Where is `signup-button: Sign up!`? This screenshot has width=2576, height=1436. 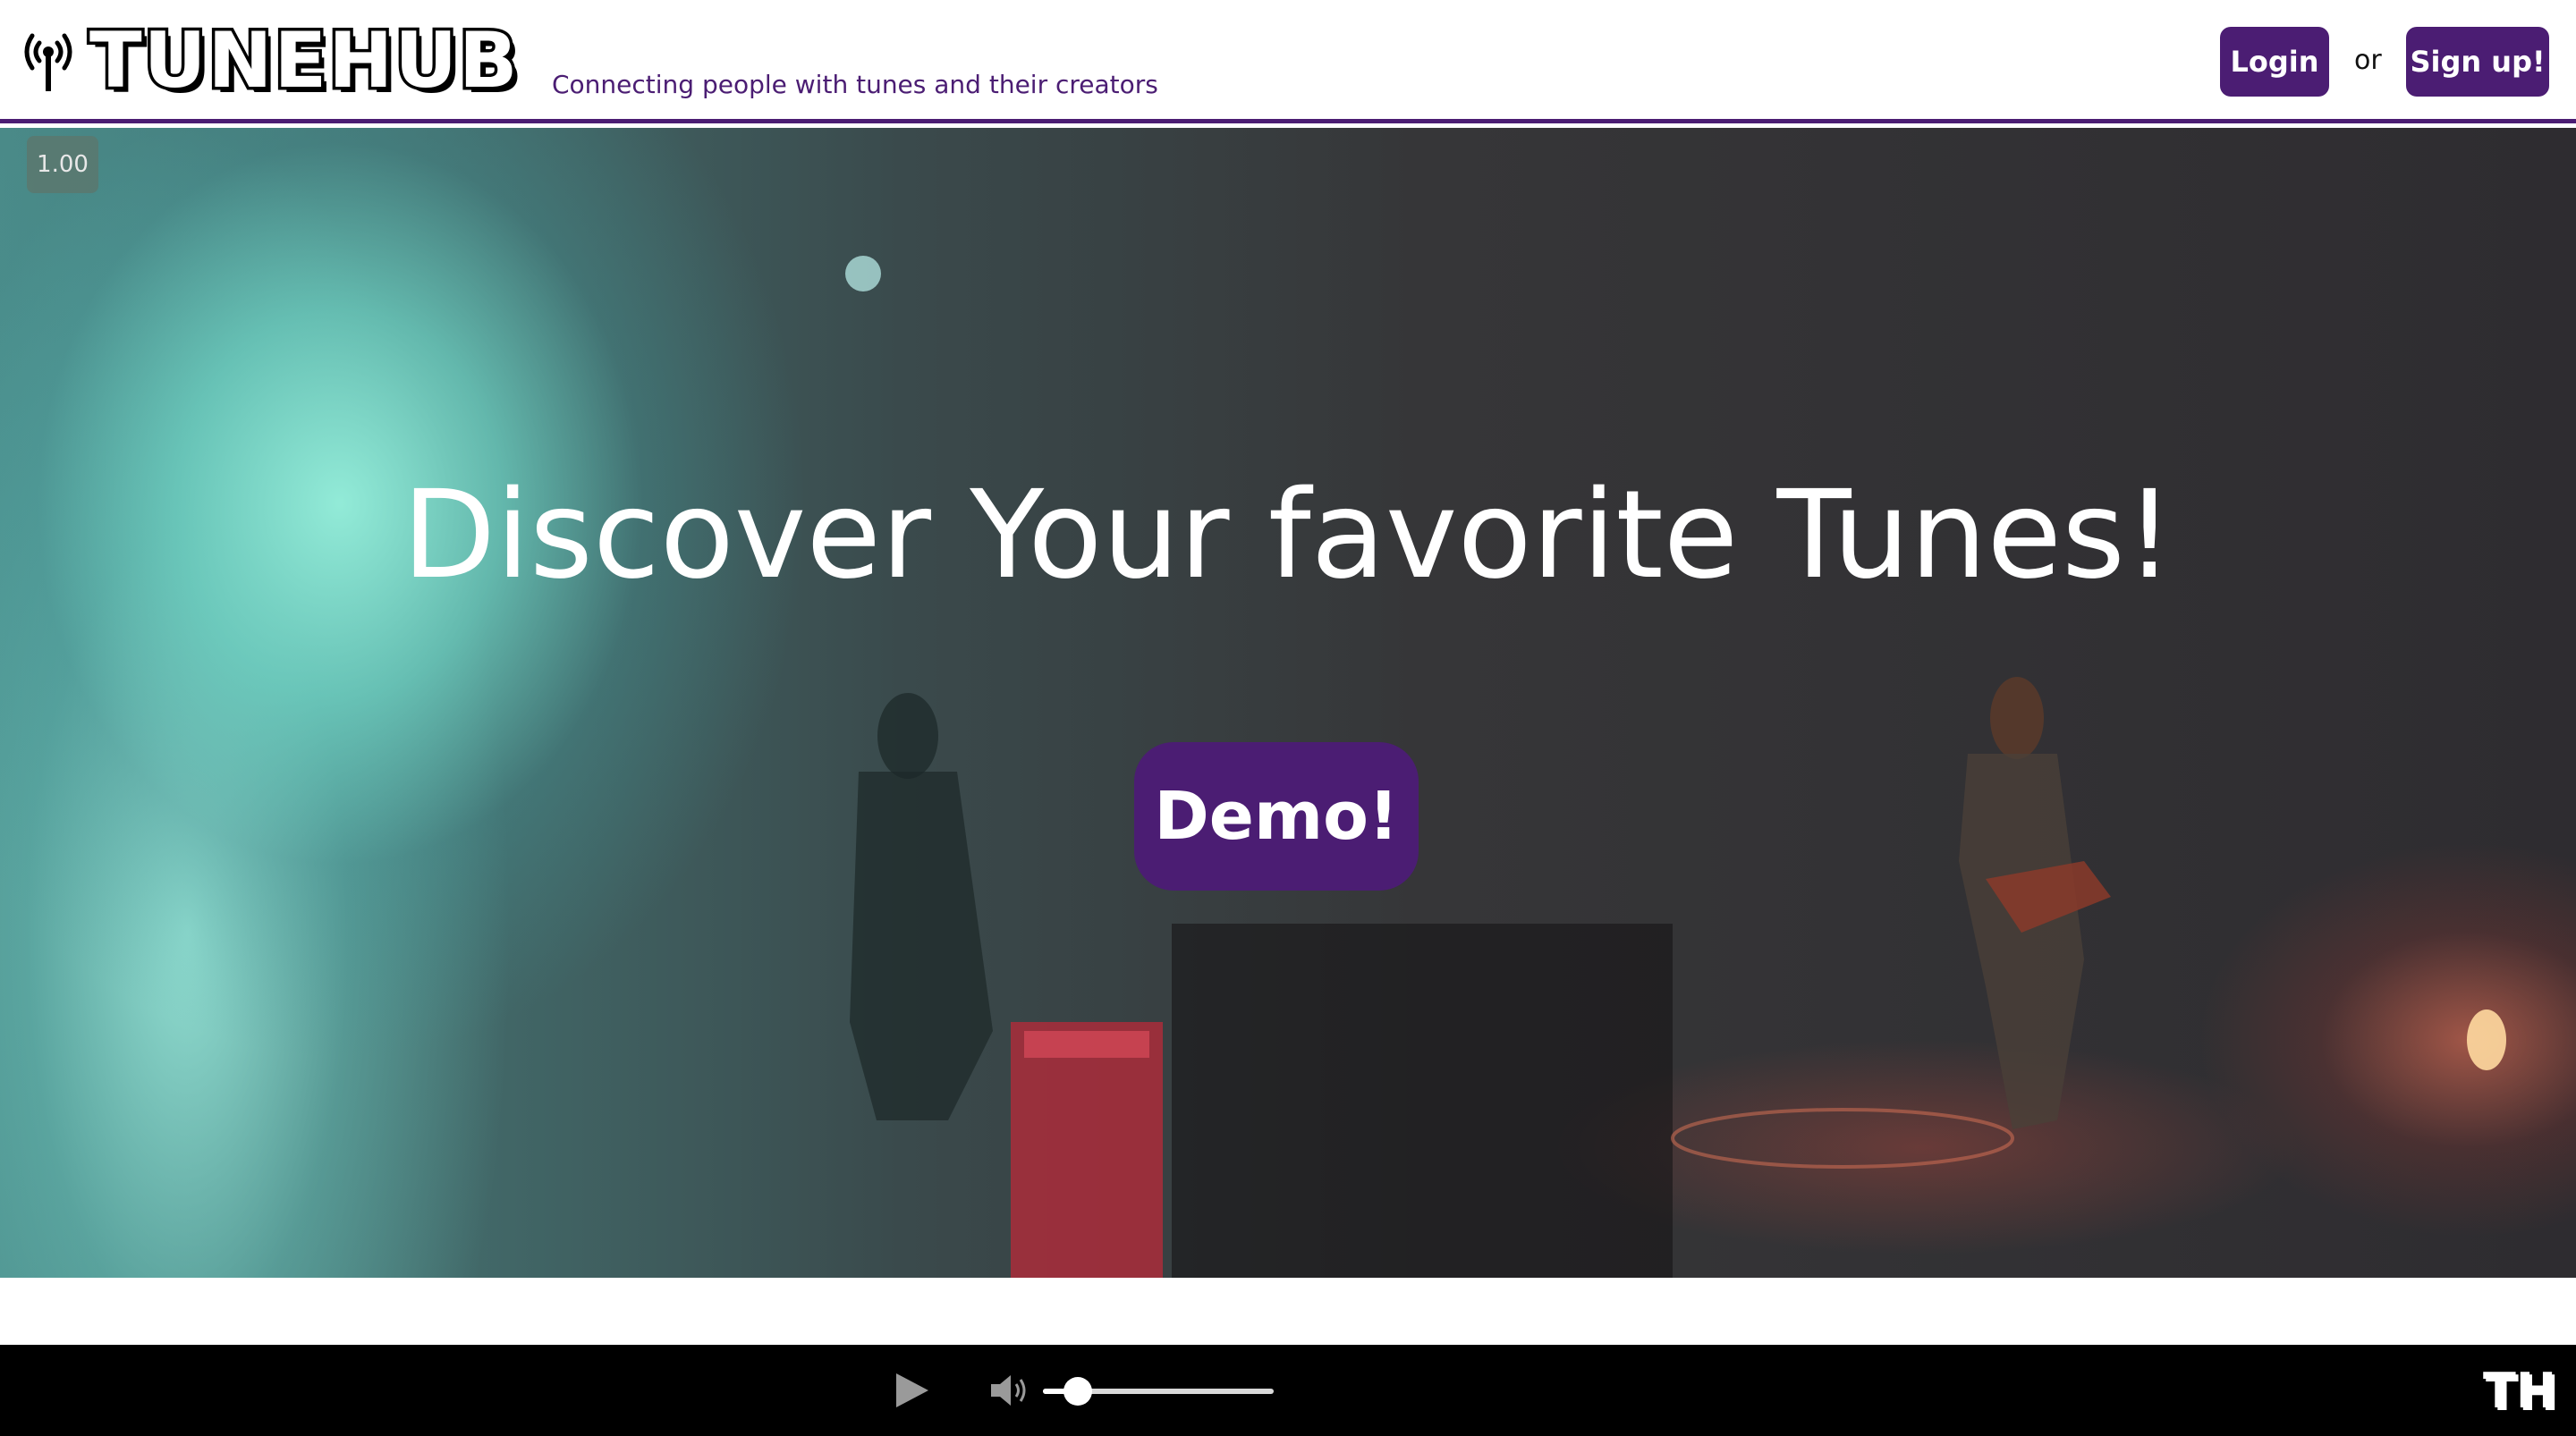
signup-button: Sign up! is located at coordinates (2477, 62).